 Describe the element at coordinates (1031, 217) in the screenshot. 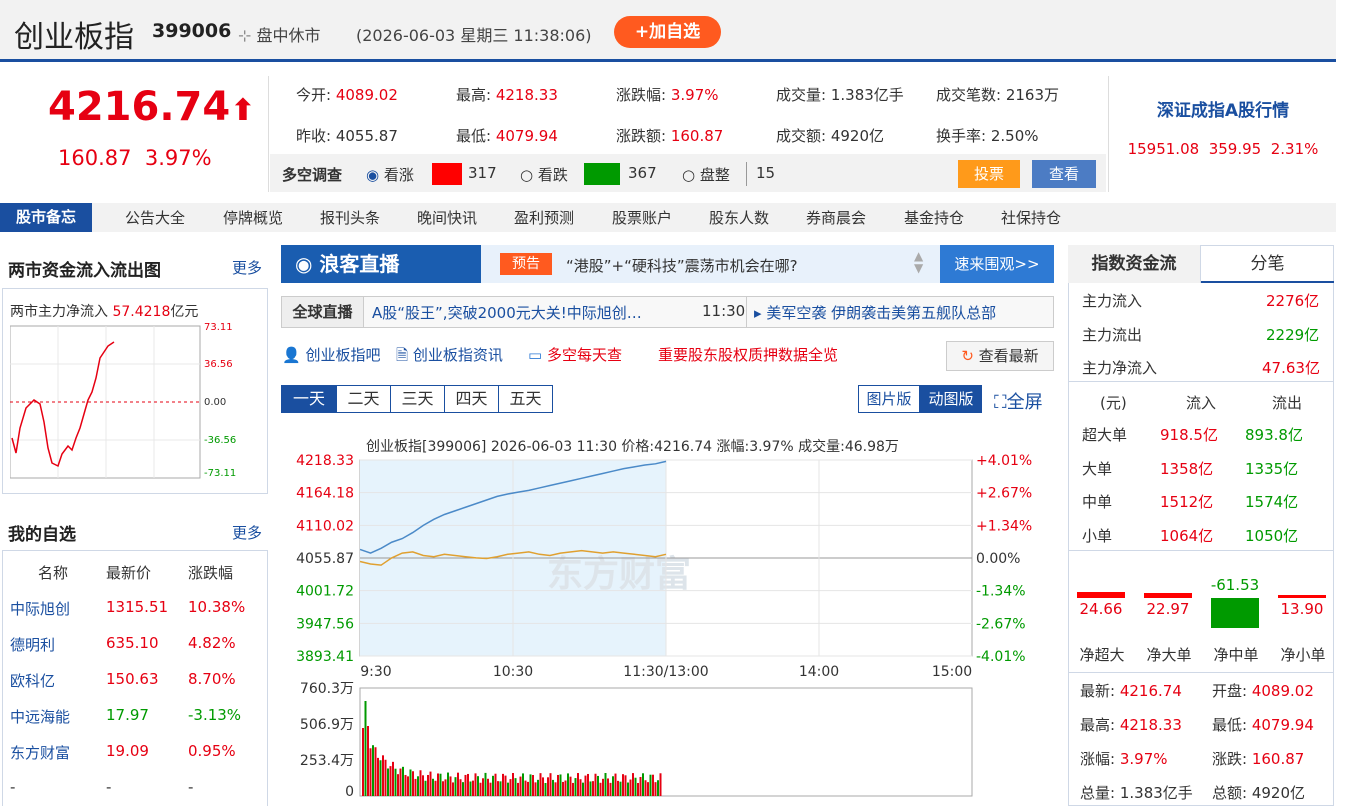

I see `nav-item: 社保持仓` at that location.